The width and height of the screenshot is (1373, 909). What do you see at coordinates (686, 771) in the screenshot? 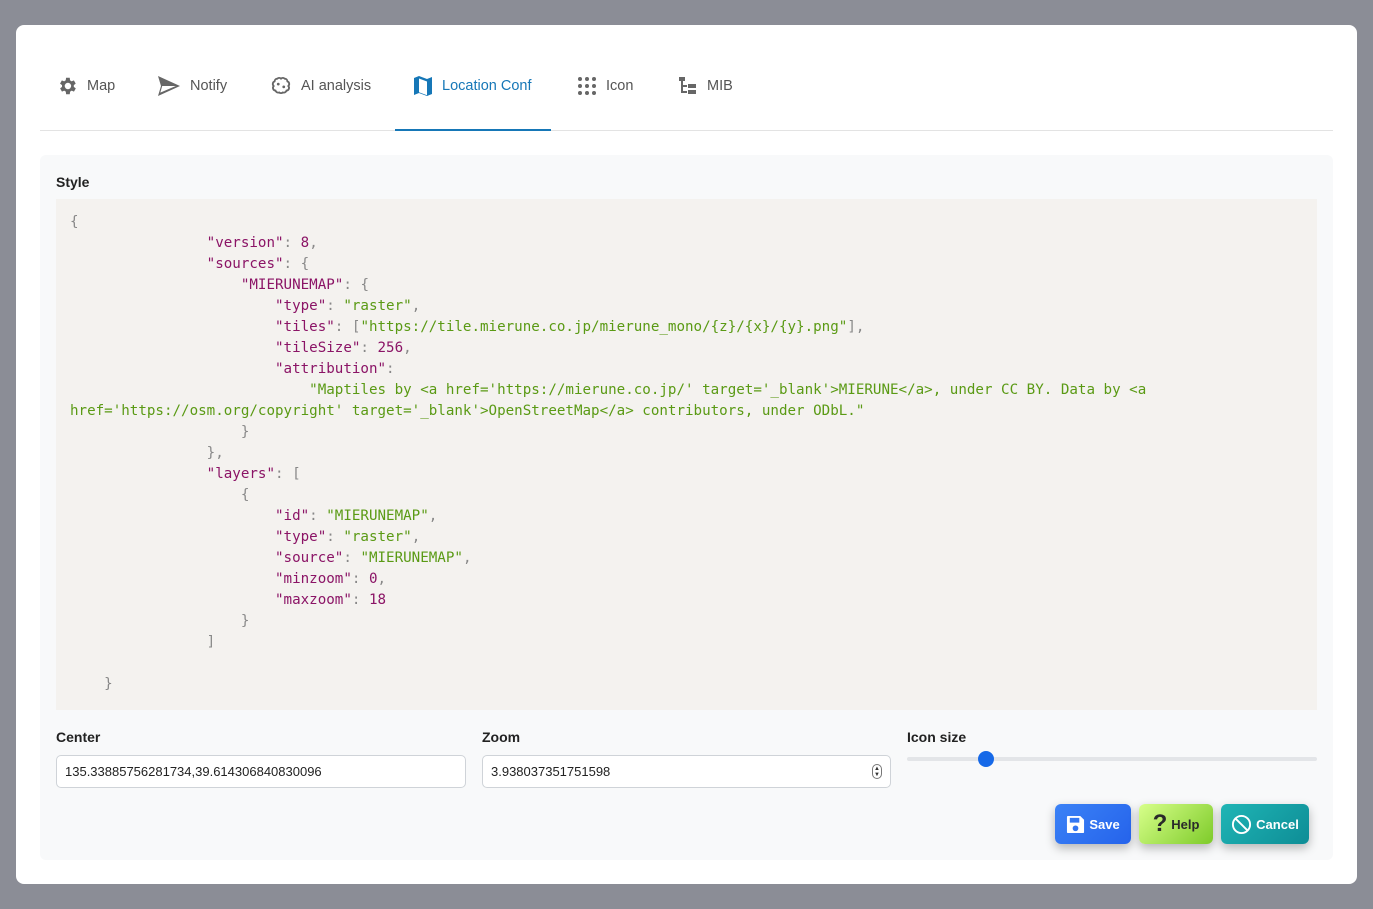
I see `zoom-input: 3.938037351751598 ▲ ▼` at bounding box center [686, 771].